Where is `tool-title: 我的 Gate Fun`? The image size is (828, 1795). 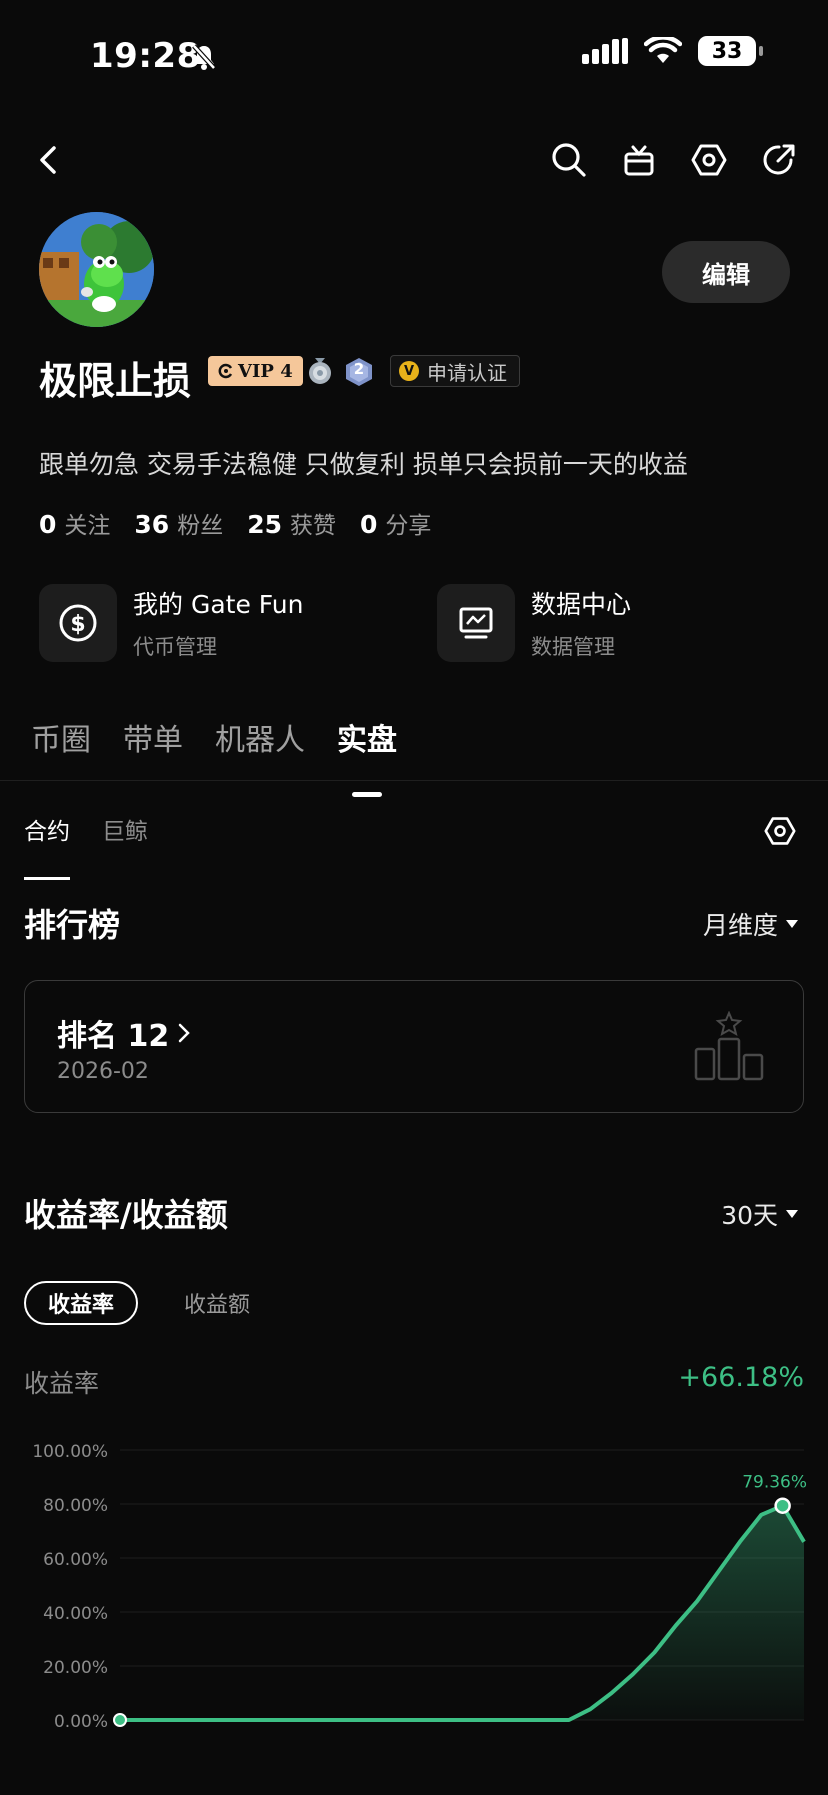 tool-title: 我的 Gate Fun is located at coordinates (218, 604).